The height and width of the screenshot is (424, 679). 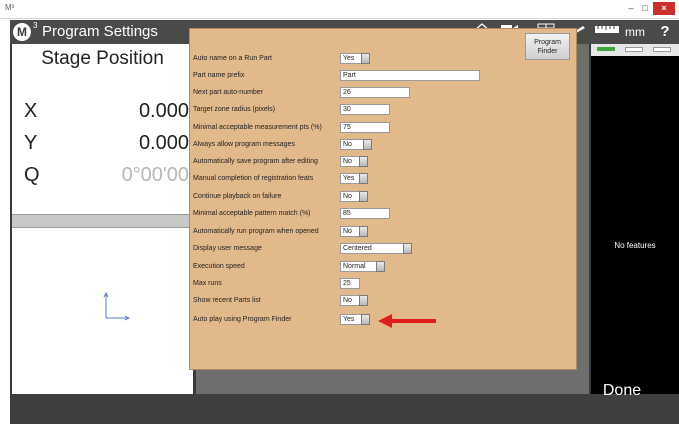 I want to click on auto-name-toggle: Yes, so click(x=356, y=58).